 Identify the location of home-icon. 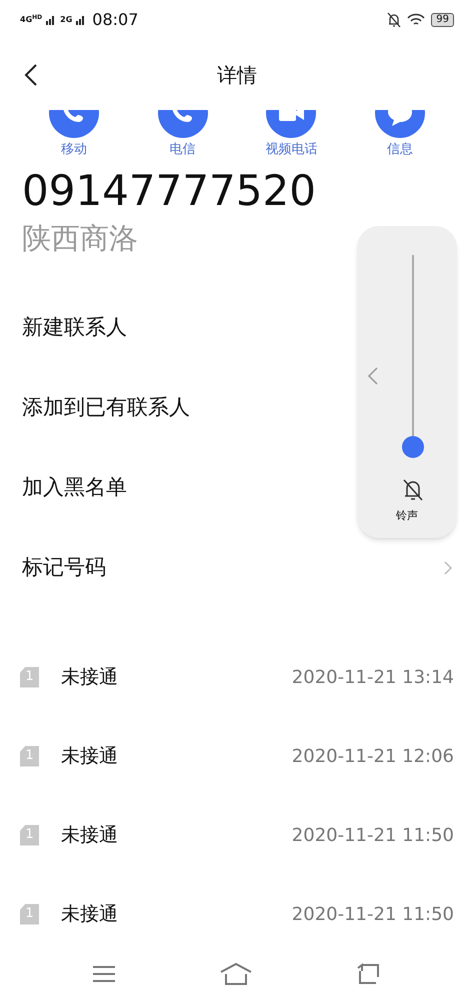
(236, 974).